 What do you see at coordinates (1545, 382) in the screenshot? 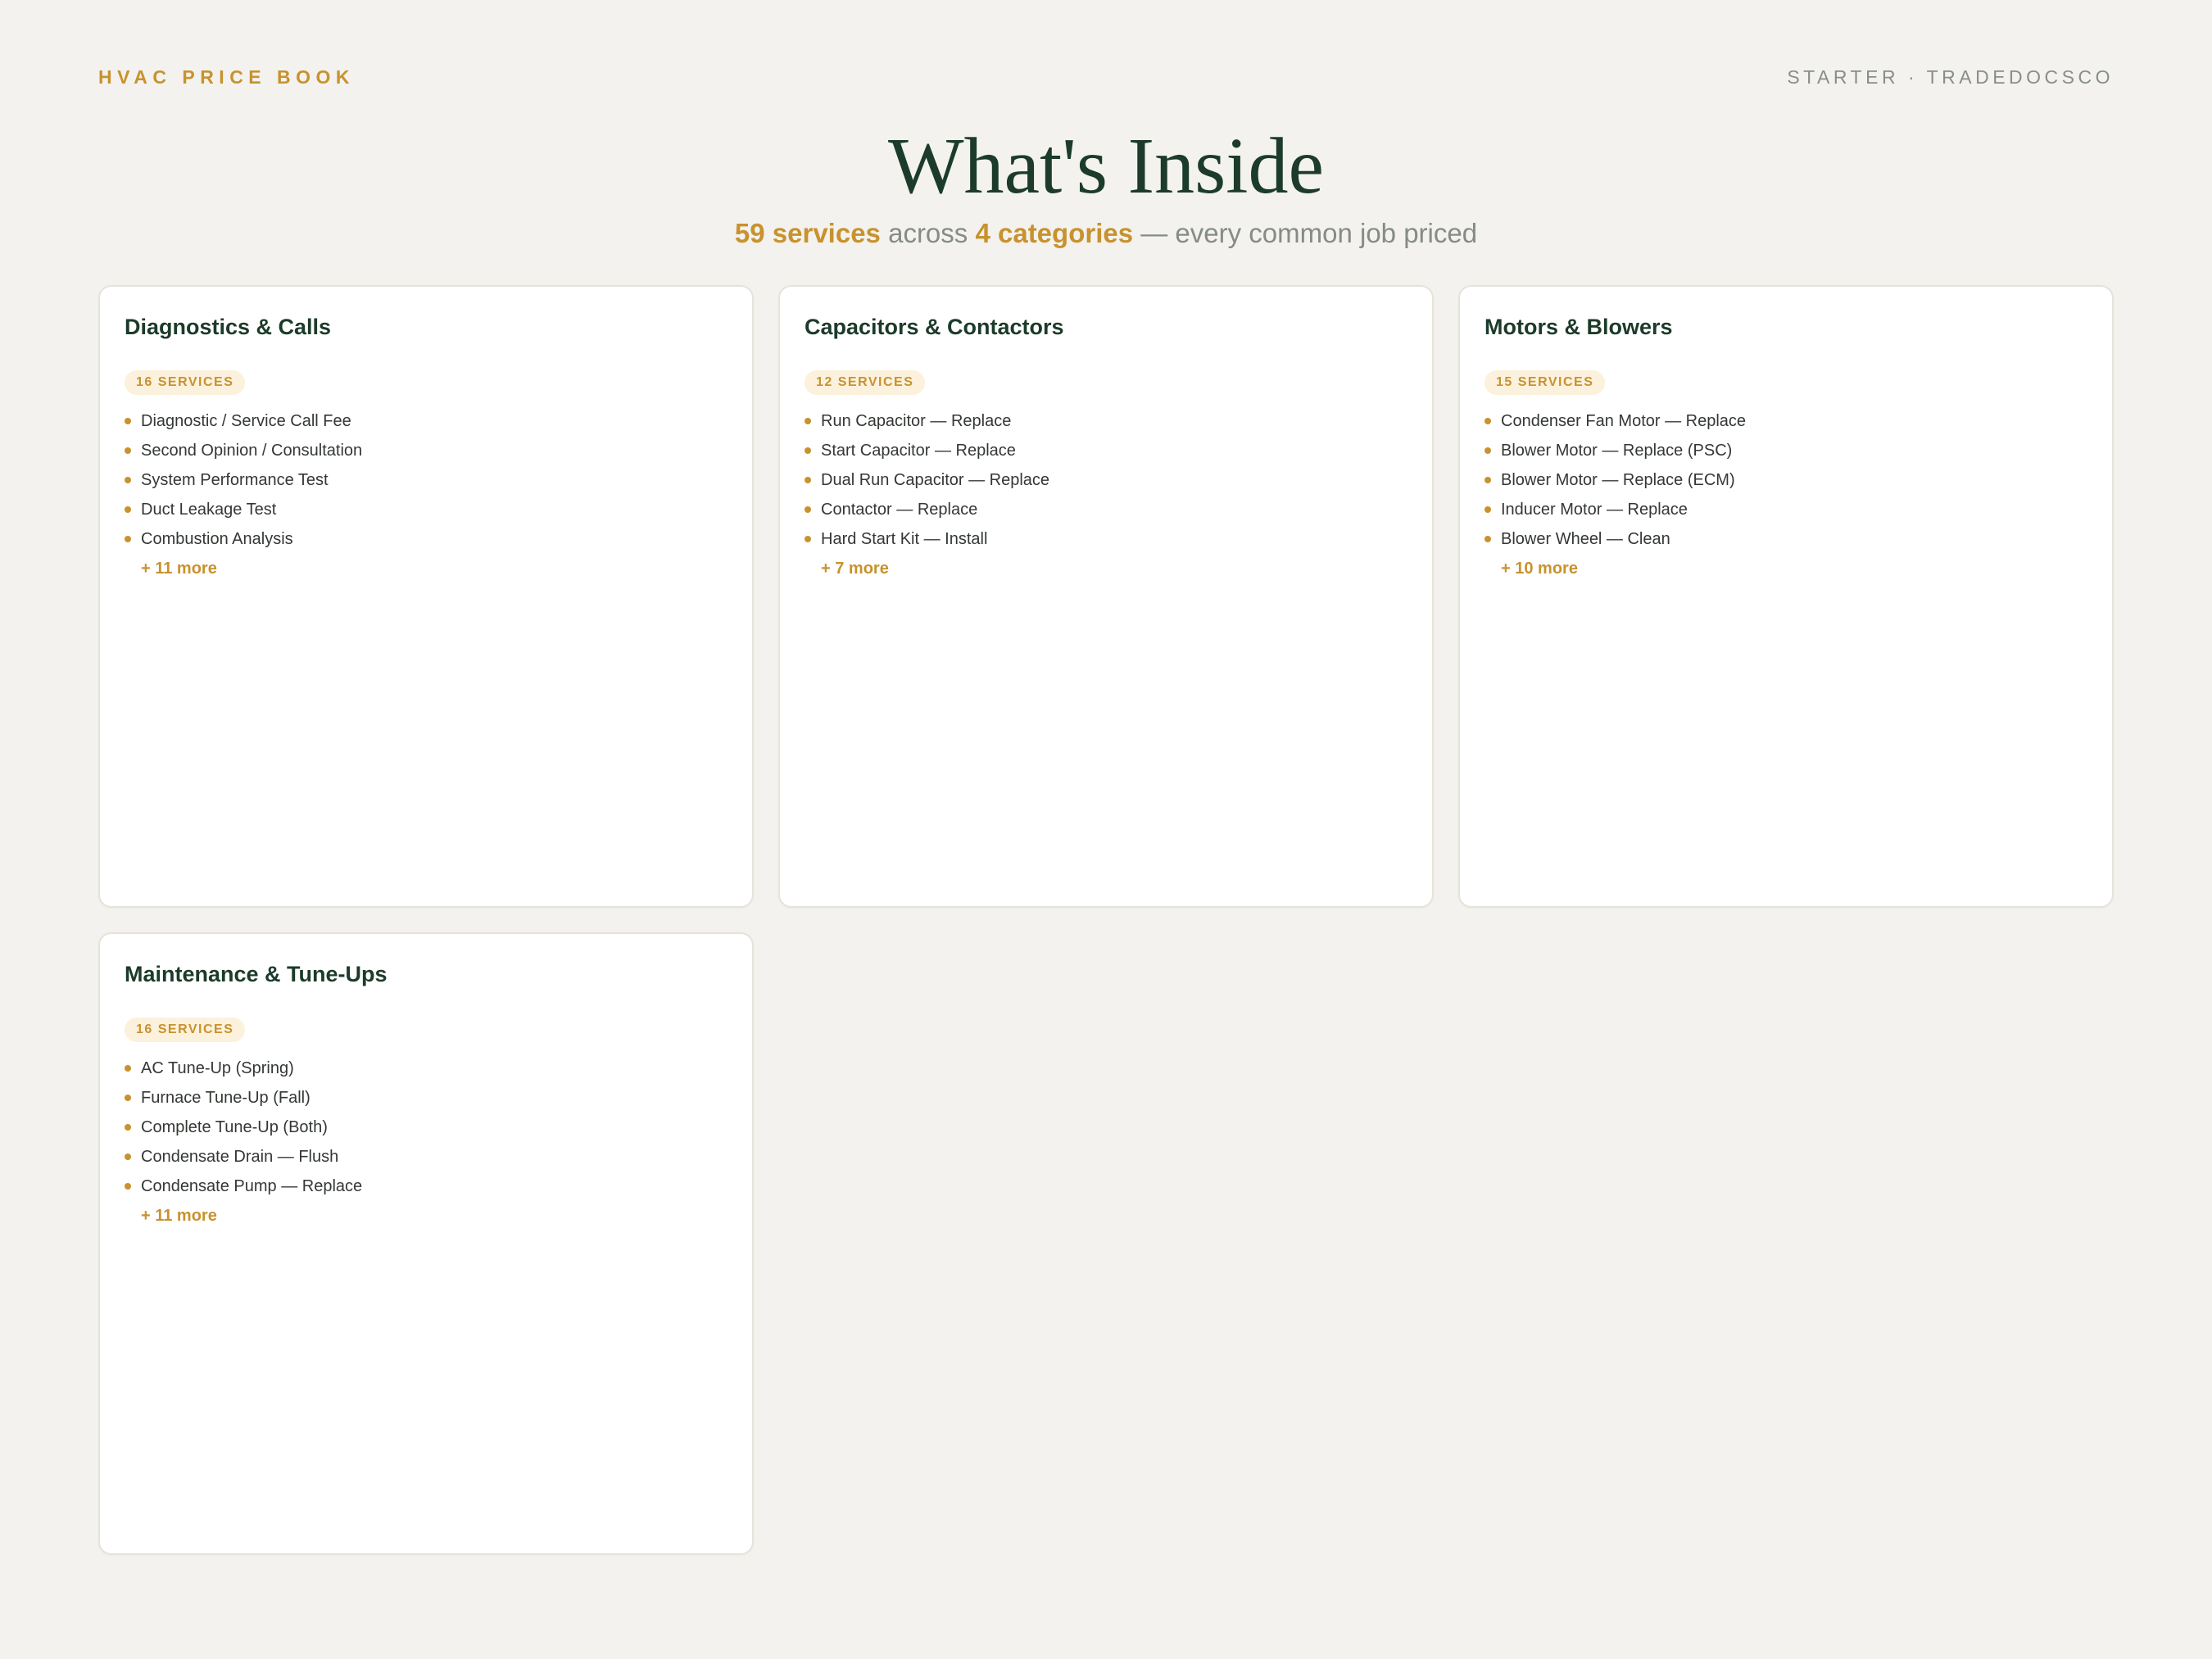
I see `services-badge: 15 SERVICES` at bounding box center [1545, 382].